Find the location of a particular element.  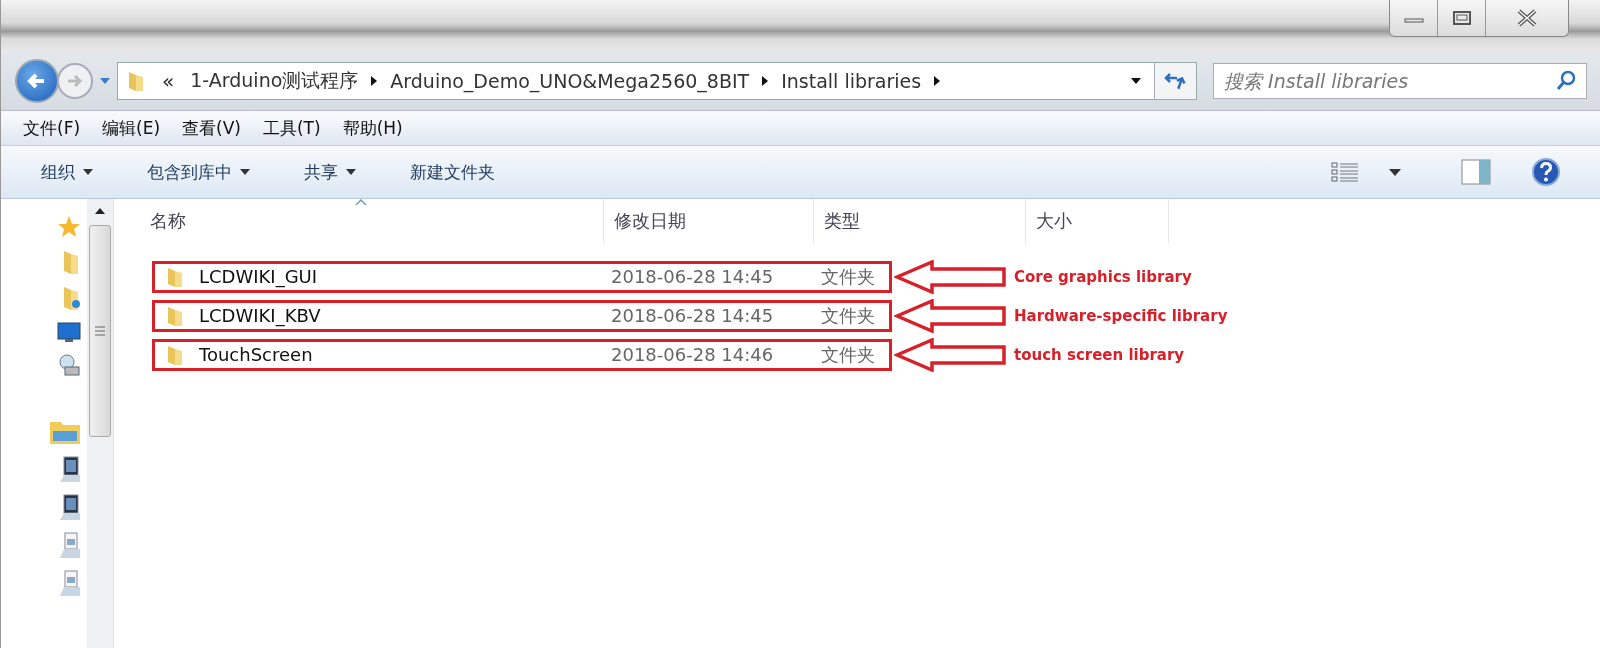

history-dropdown-icon is located at coordinates (105, 81).